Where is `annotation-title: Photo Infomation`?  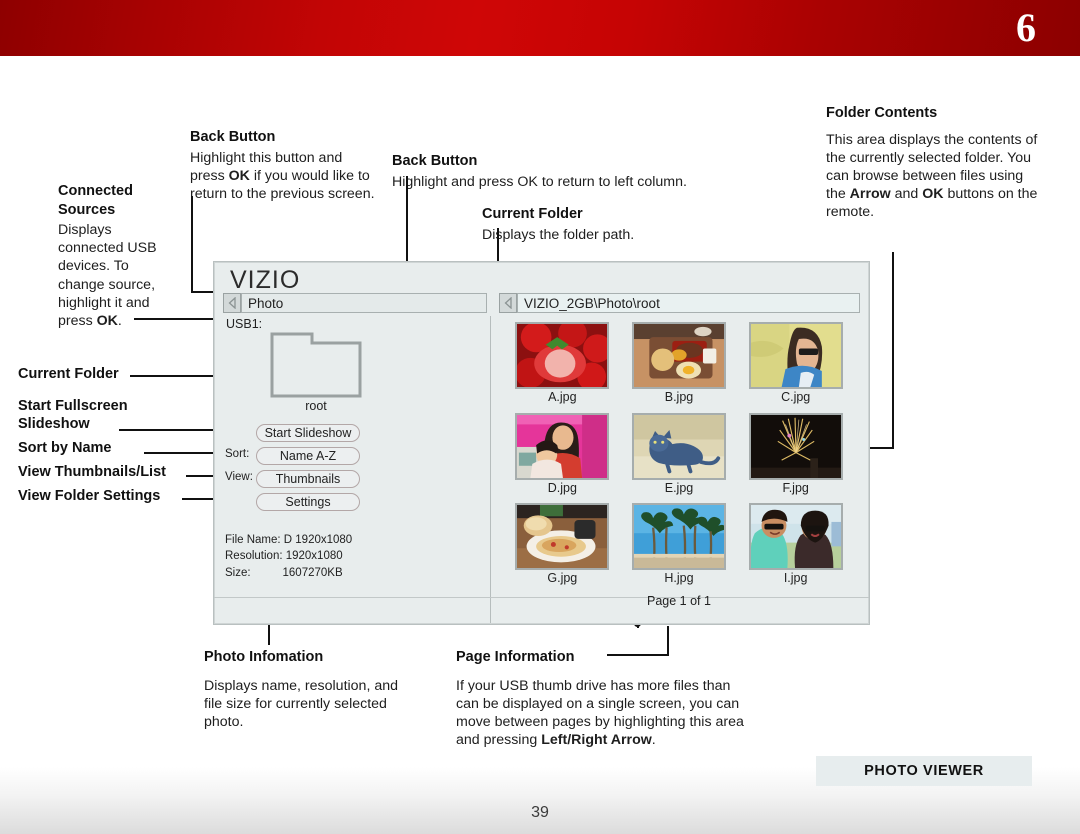
annotation-title: Photo Infomation is located at coordinates (264, 657).